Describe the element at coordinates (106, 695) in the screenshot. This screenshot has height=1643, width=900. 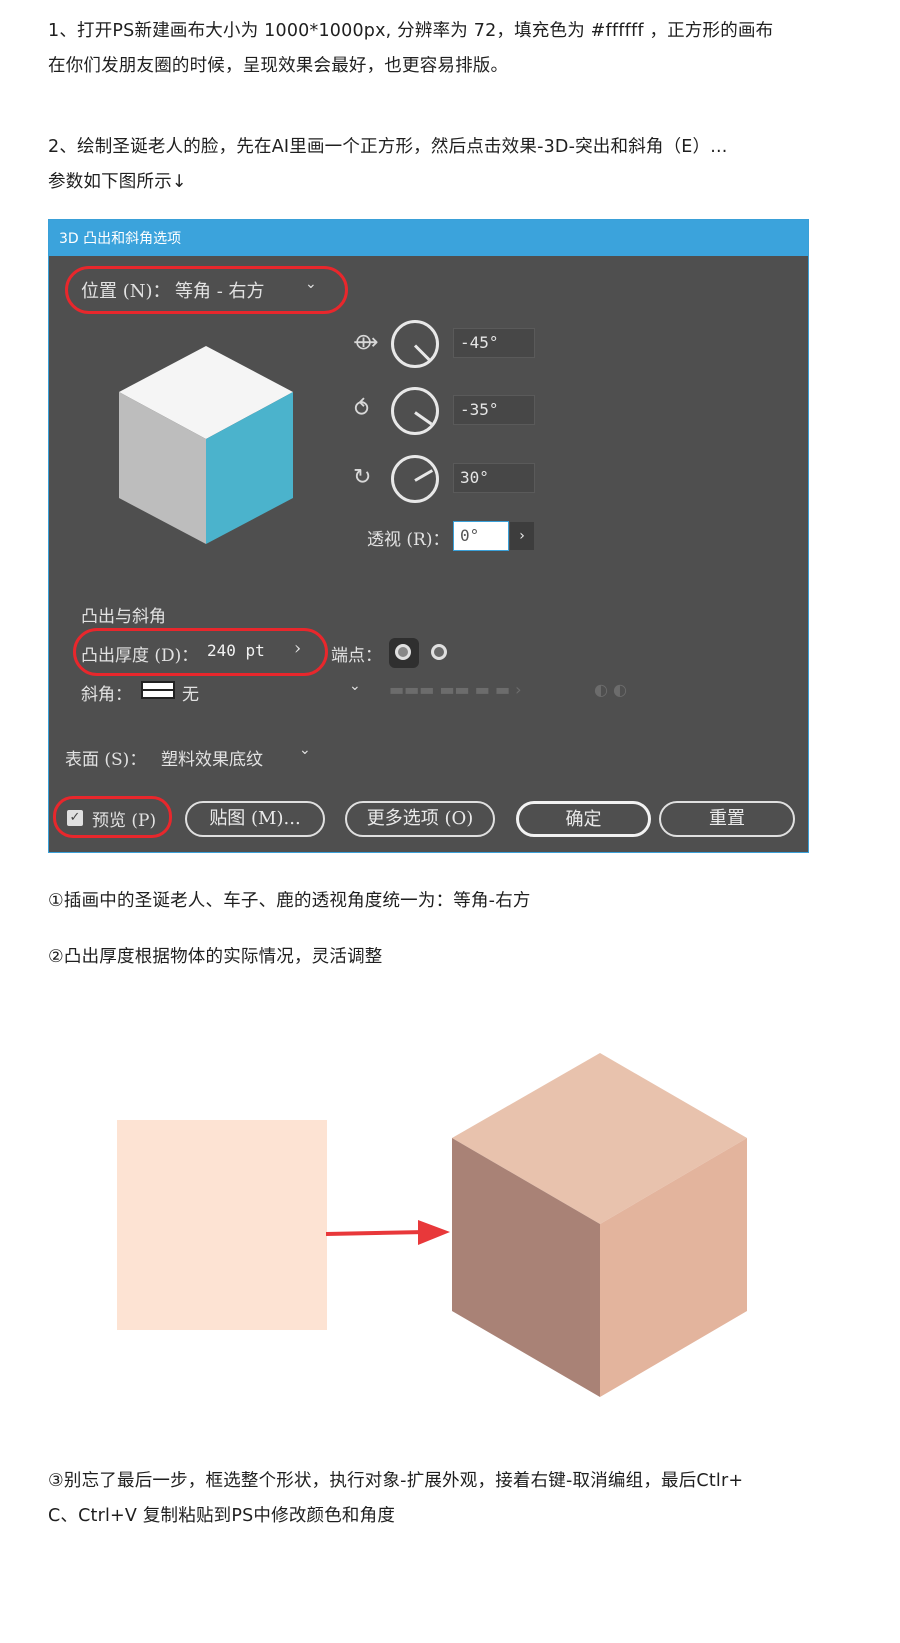
I see `bevel-label: 斜角：` at that location.